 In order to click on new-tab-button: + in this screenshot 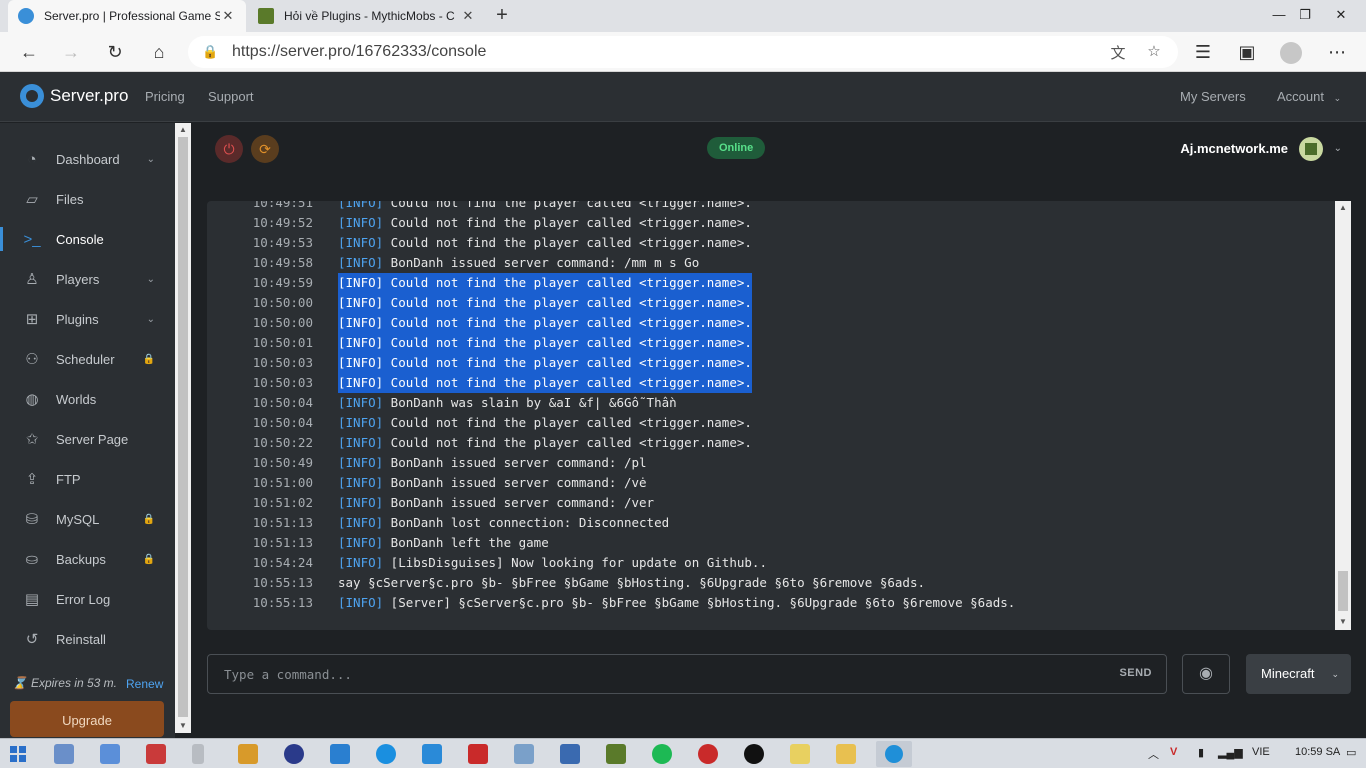, I will do `click(502, 16)`.